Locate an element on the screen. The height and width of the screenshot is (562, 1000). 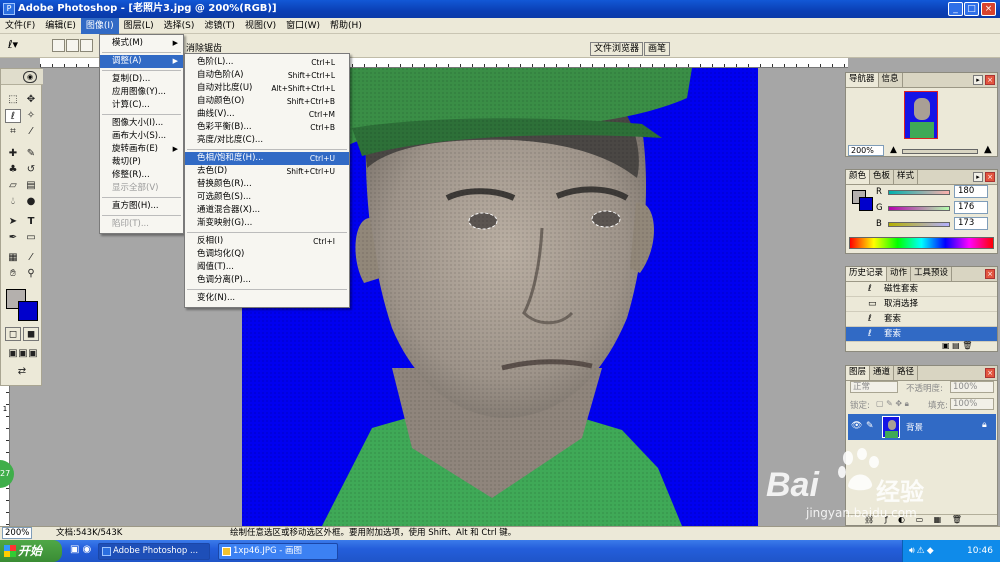
layers-footer-icons: ⛓ ƒ ◐ ▭ ▦ 🗑︎ is located at coordinates (921, 519).